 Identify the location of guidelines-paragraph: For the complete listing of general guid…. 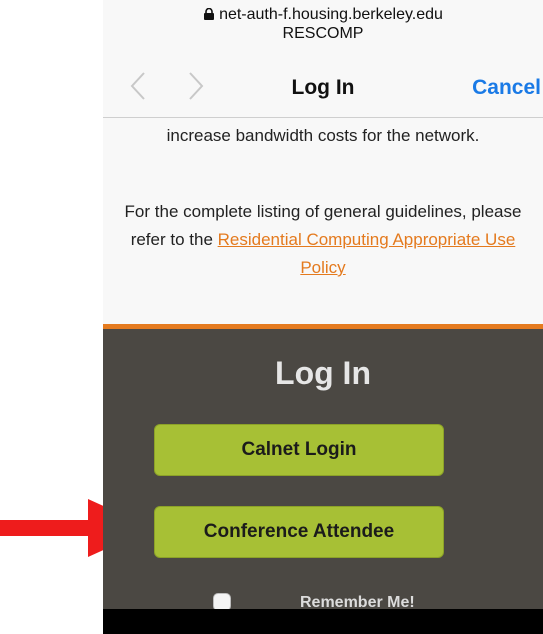
(323, 240).